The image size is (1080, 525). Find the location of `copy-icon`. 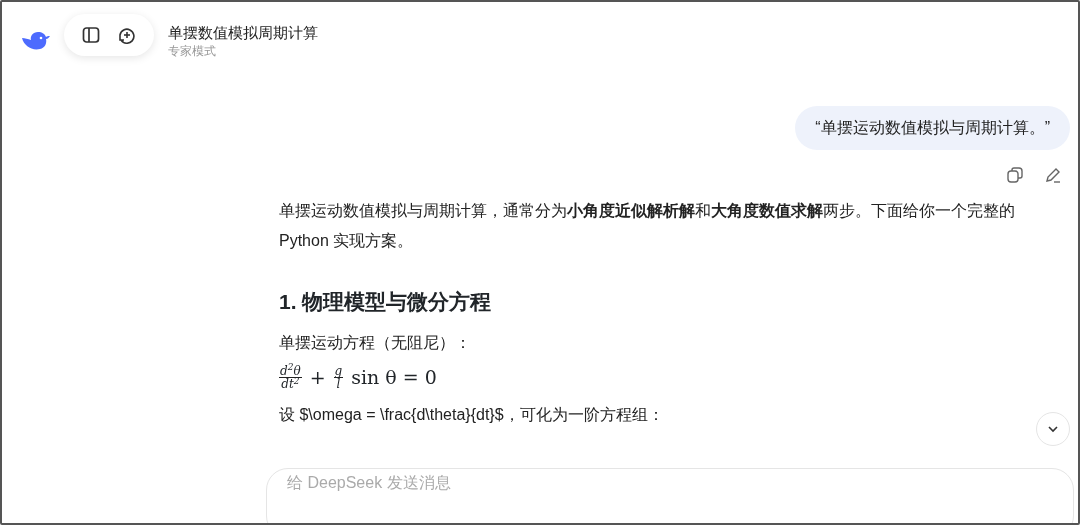

copy-icon is located at coordinates (1015, 175).